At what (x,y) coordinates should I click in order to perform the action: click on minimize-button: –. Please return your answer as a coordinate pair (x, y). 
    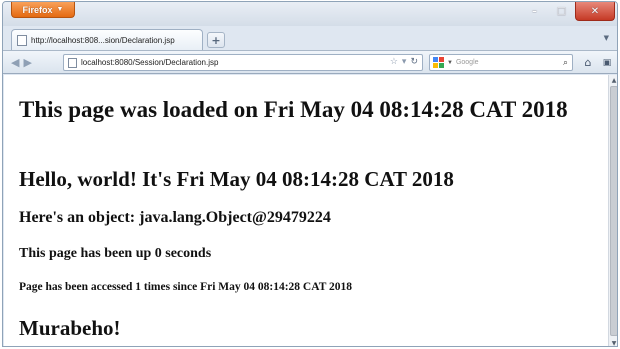
    Looking at the image, I should click on (534, 11).